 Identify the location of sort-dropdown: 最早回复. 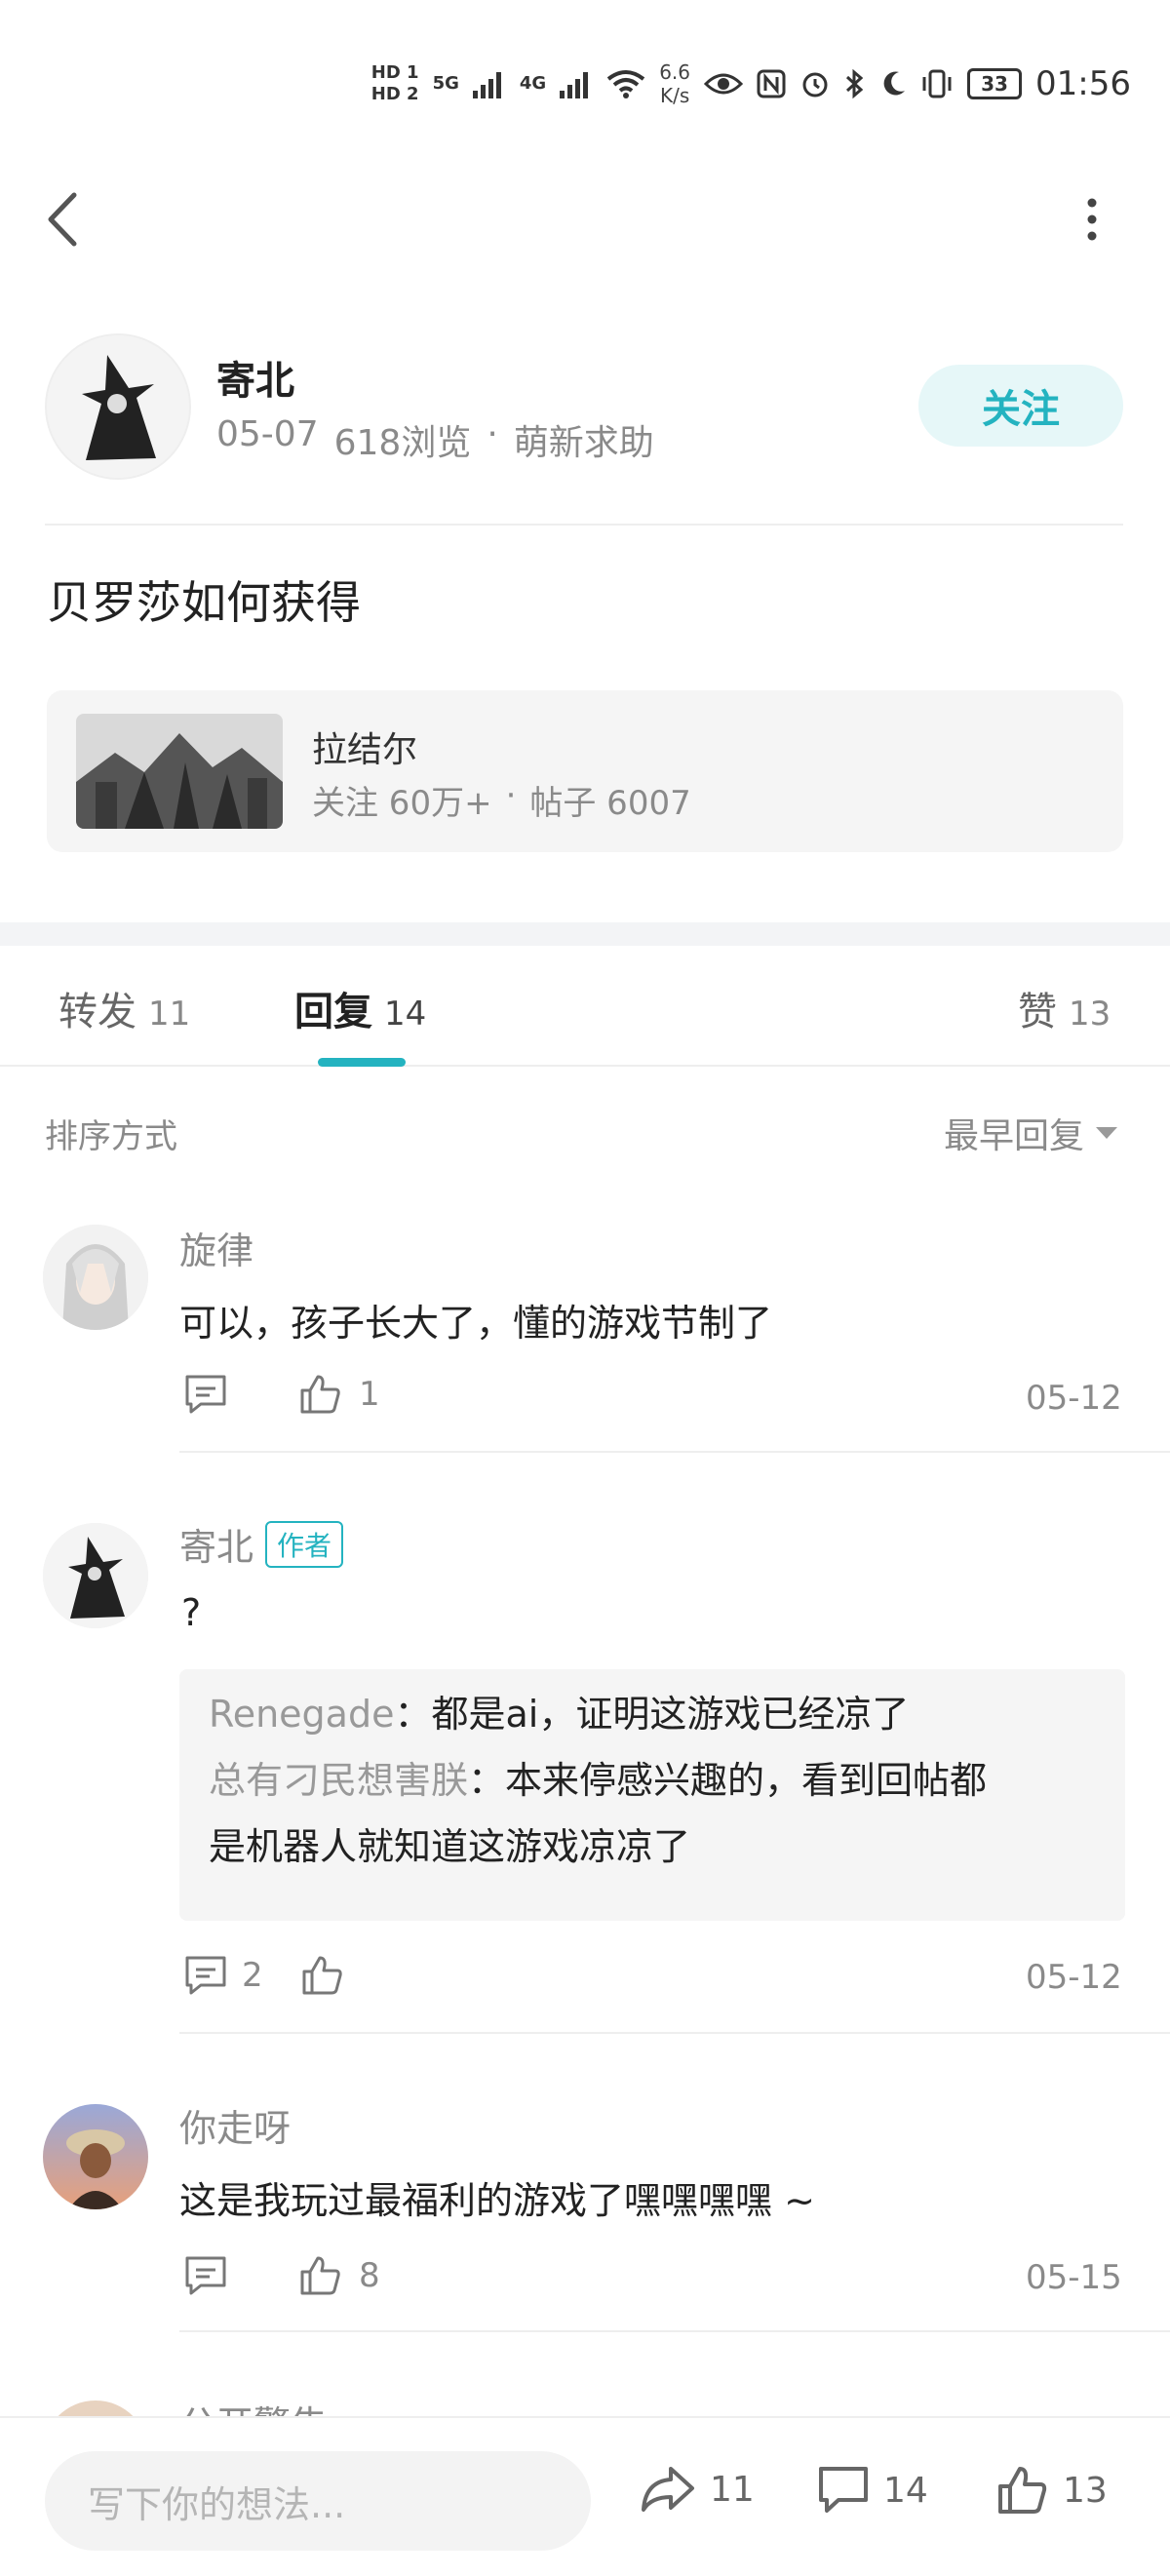
(1031, 1133).